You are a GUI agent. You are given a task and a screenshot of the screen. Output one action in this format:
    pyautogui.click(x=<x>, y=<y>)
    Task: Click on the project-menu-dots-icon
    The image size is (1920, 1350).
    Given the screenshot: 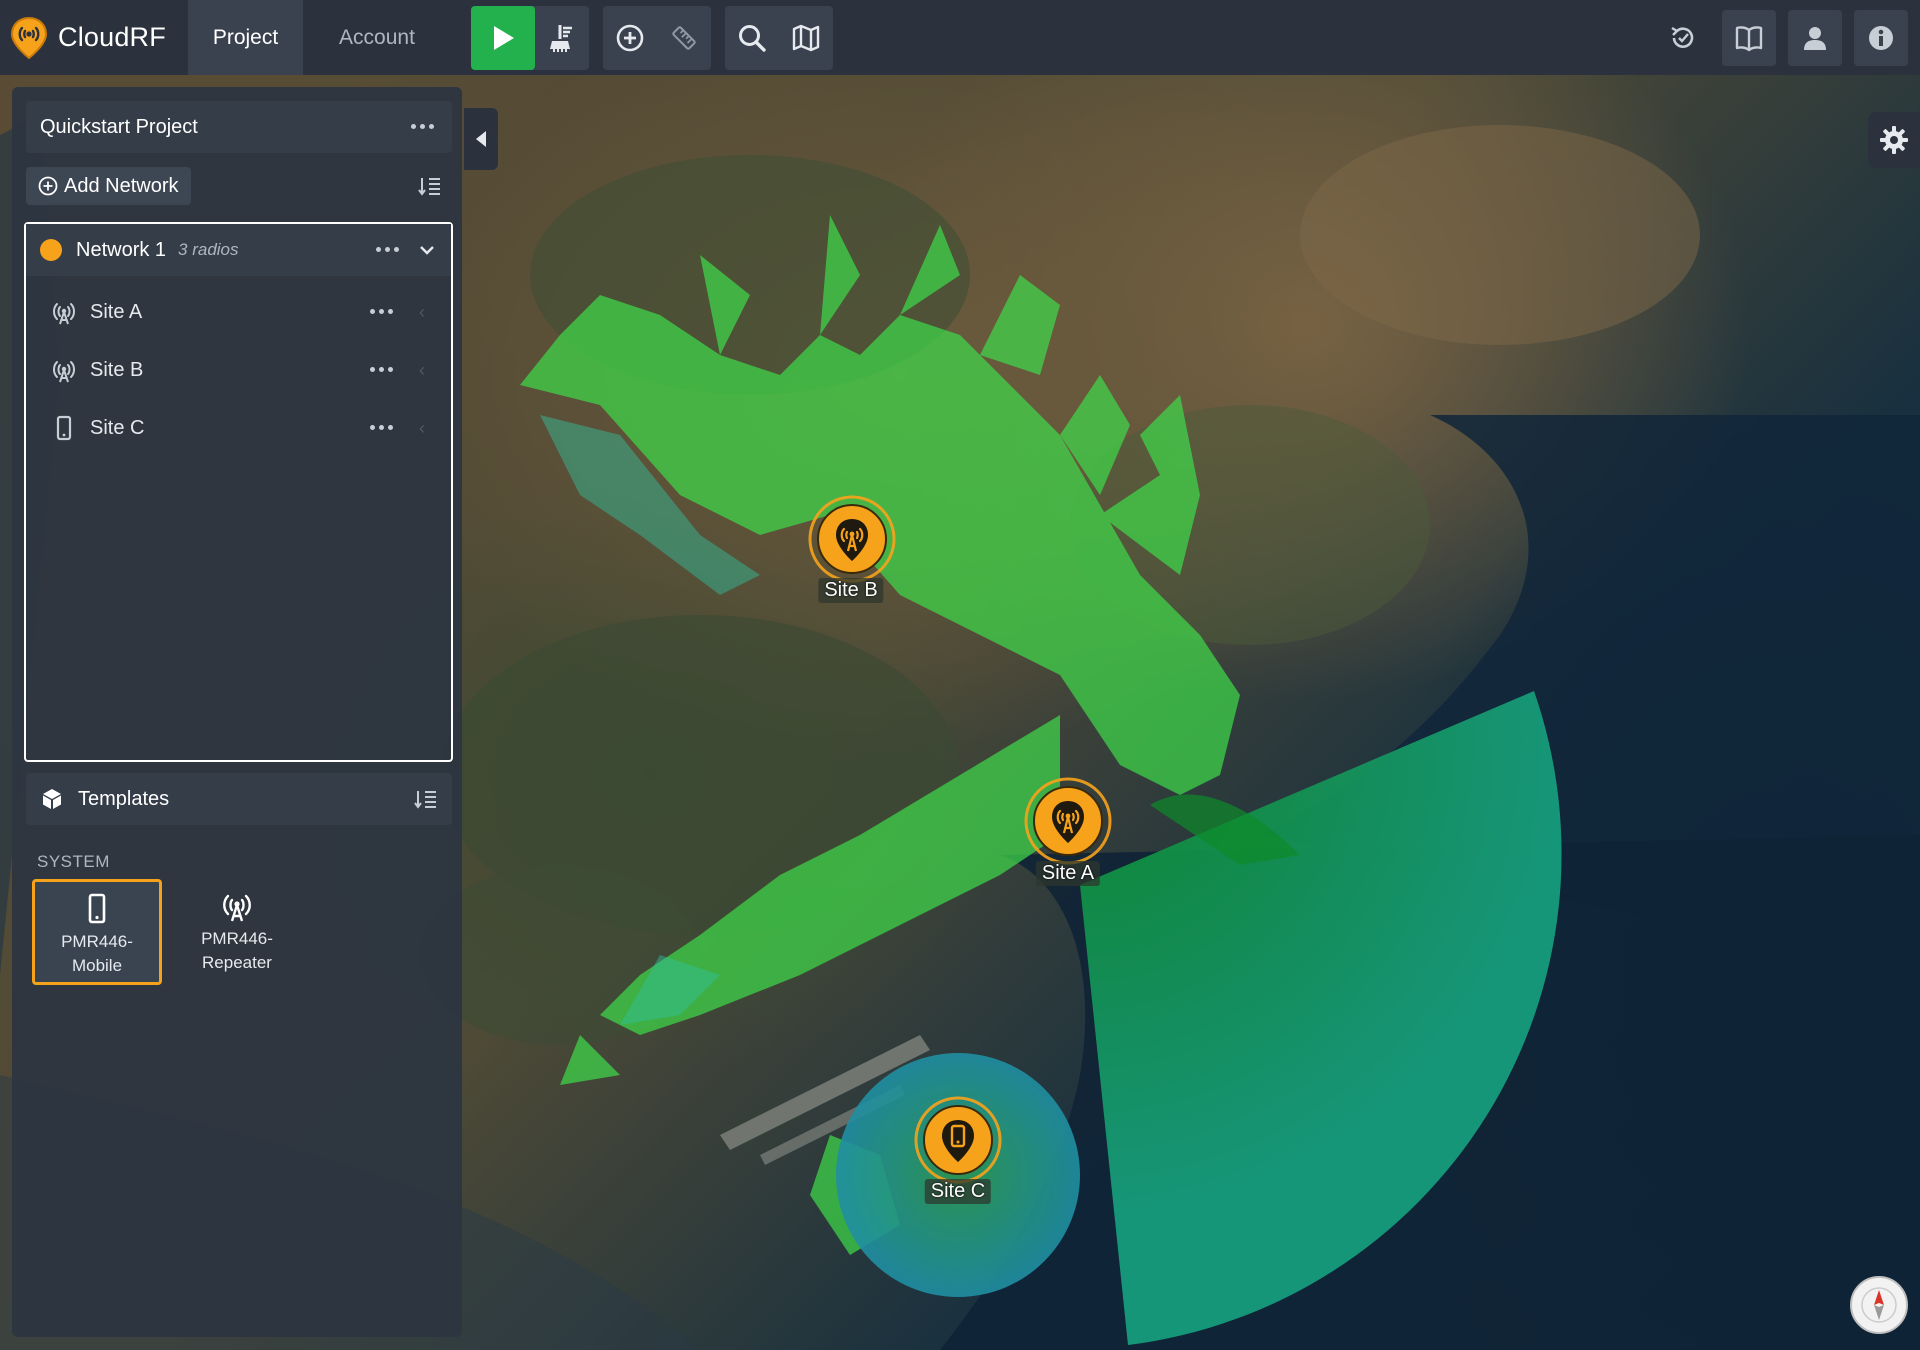 What is the action you would take?
    pyautogui.click(x=422, y=126)
    